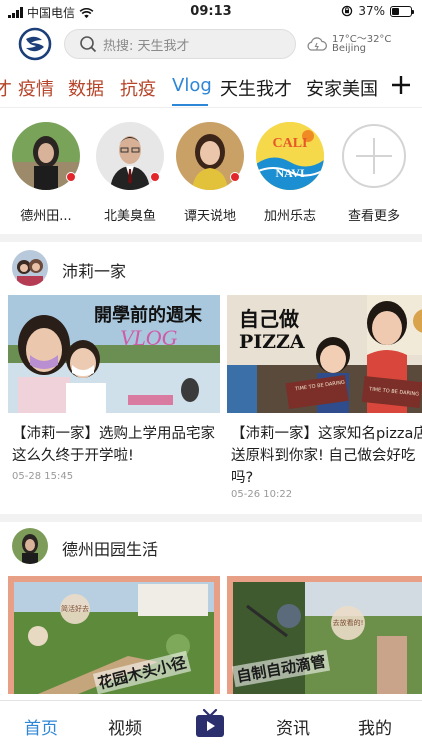 Image resolution: width=422 pixels, height=750 pixels. What do you see at coordinates (293, 726) in the screenshot?
I see `nav-news: 资讯` at bounding box center [293, 726].